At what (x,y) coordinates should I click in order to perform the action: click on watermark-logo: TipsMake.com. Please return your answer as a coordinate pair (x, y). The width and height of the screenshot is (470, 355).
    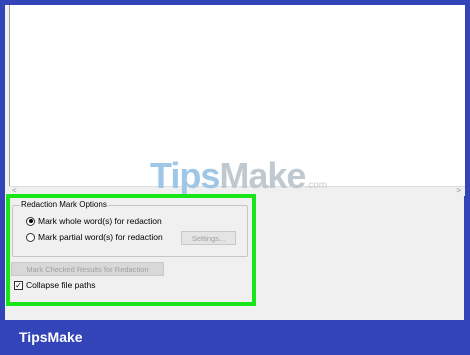
    Looking at the image, I should click on (238, 176).